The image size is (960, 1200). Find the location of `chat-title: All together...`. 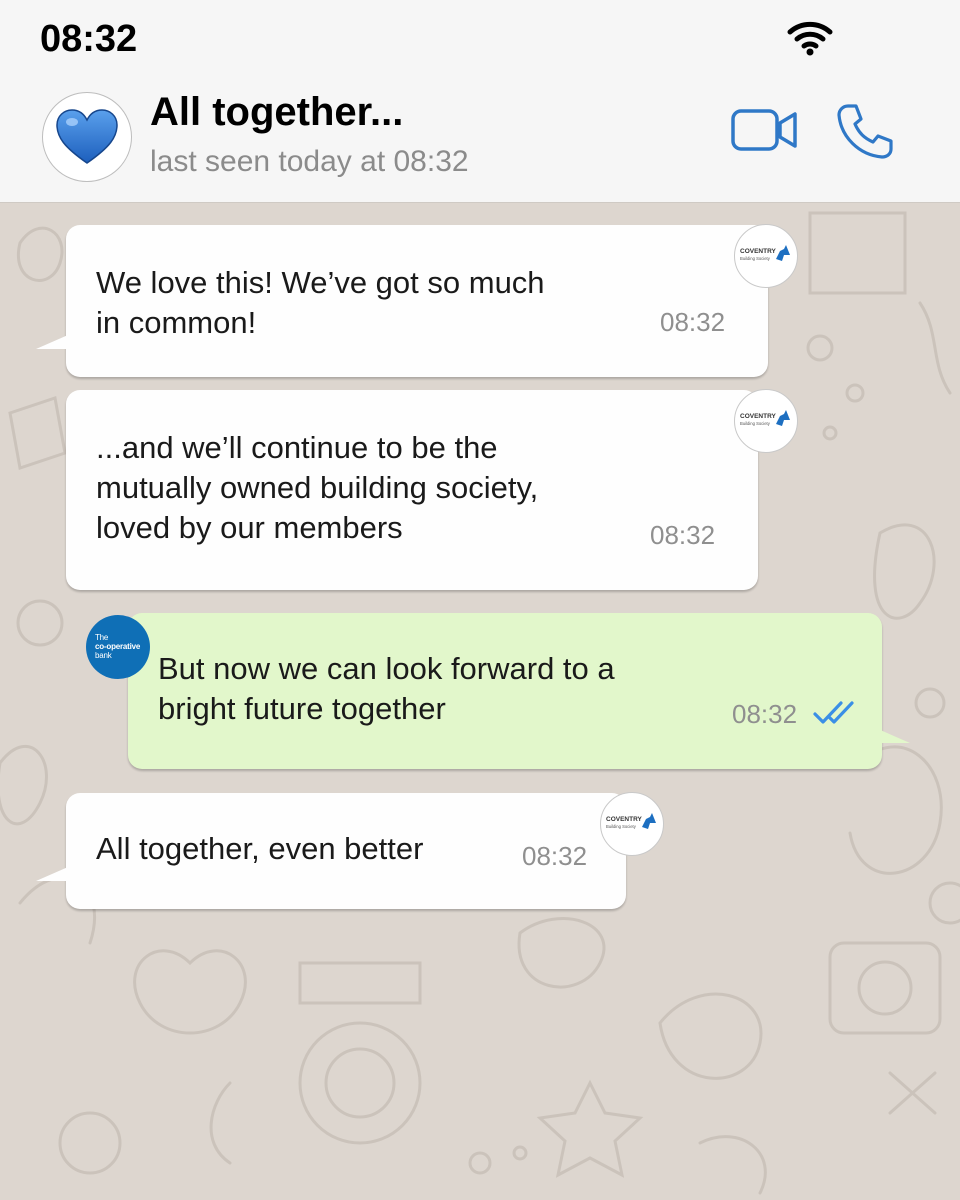

chat-title: All together... is located at coordinates (276, 112).